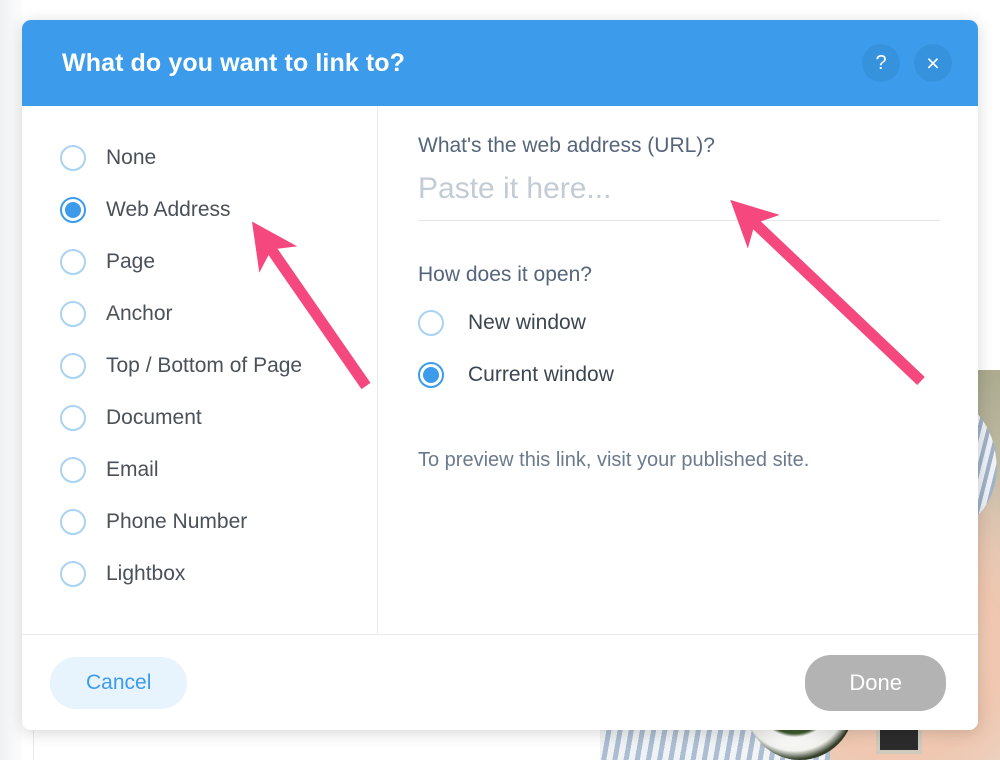 This screenshot has width=1000, height=760. Describe the element at coordinates (199, 262) in the screenshot. I see `link-type-option-page: Page` at that location.